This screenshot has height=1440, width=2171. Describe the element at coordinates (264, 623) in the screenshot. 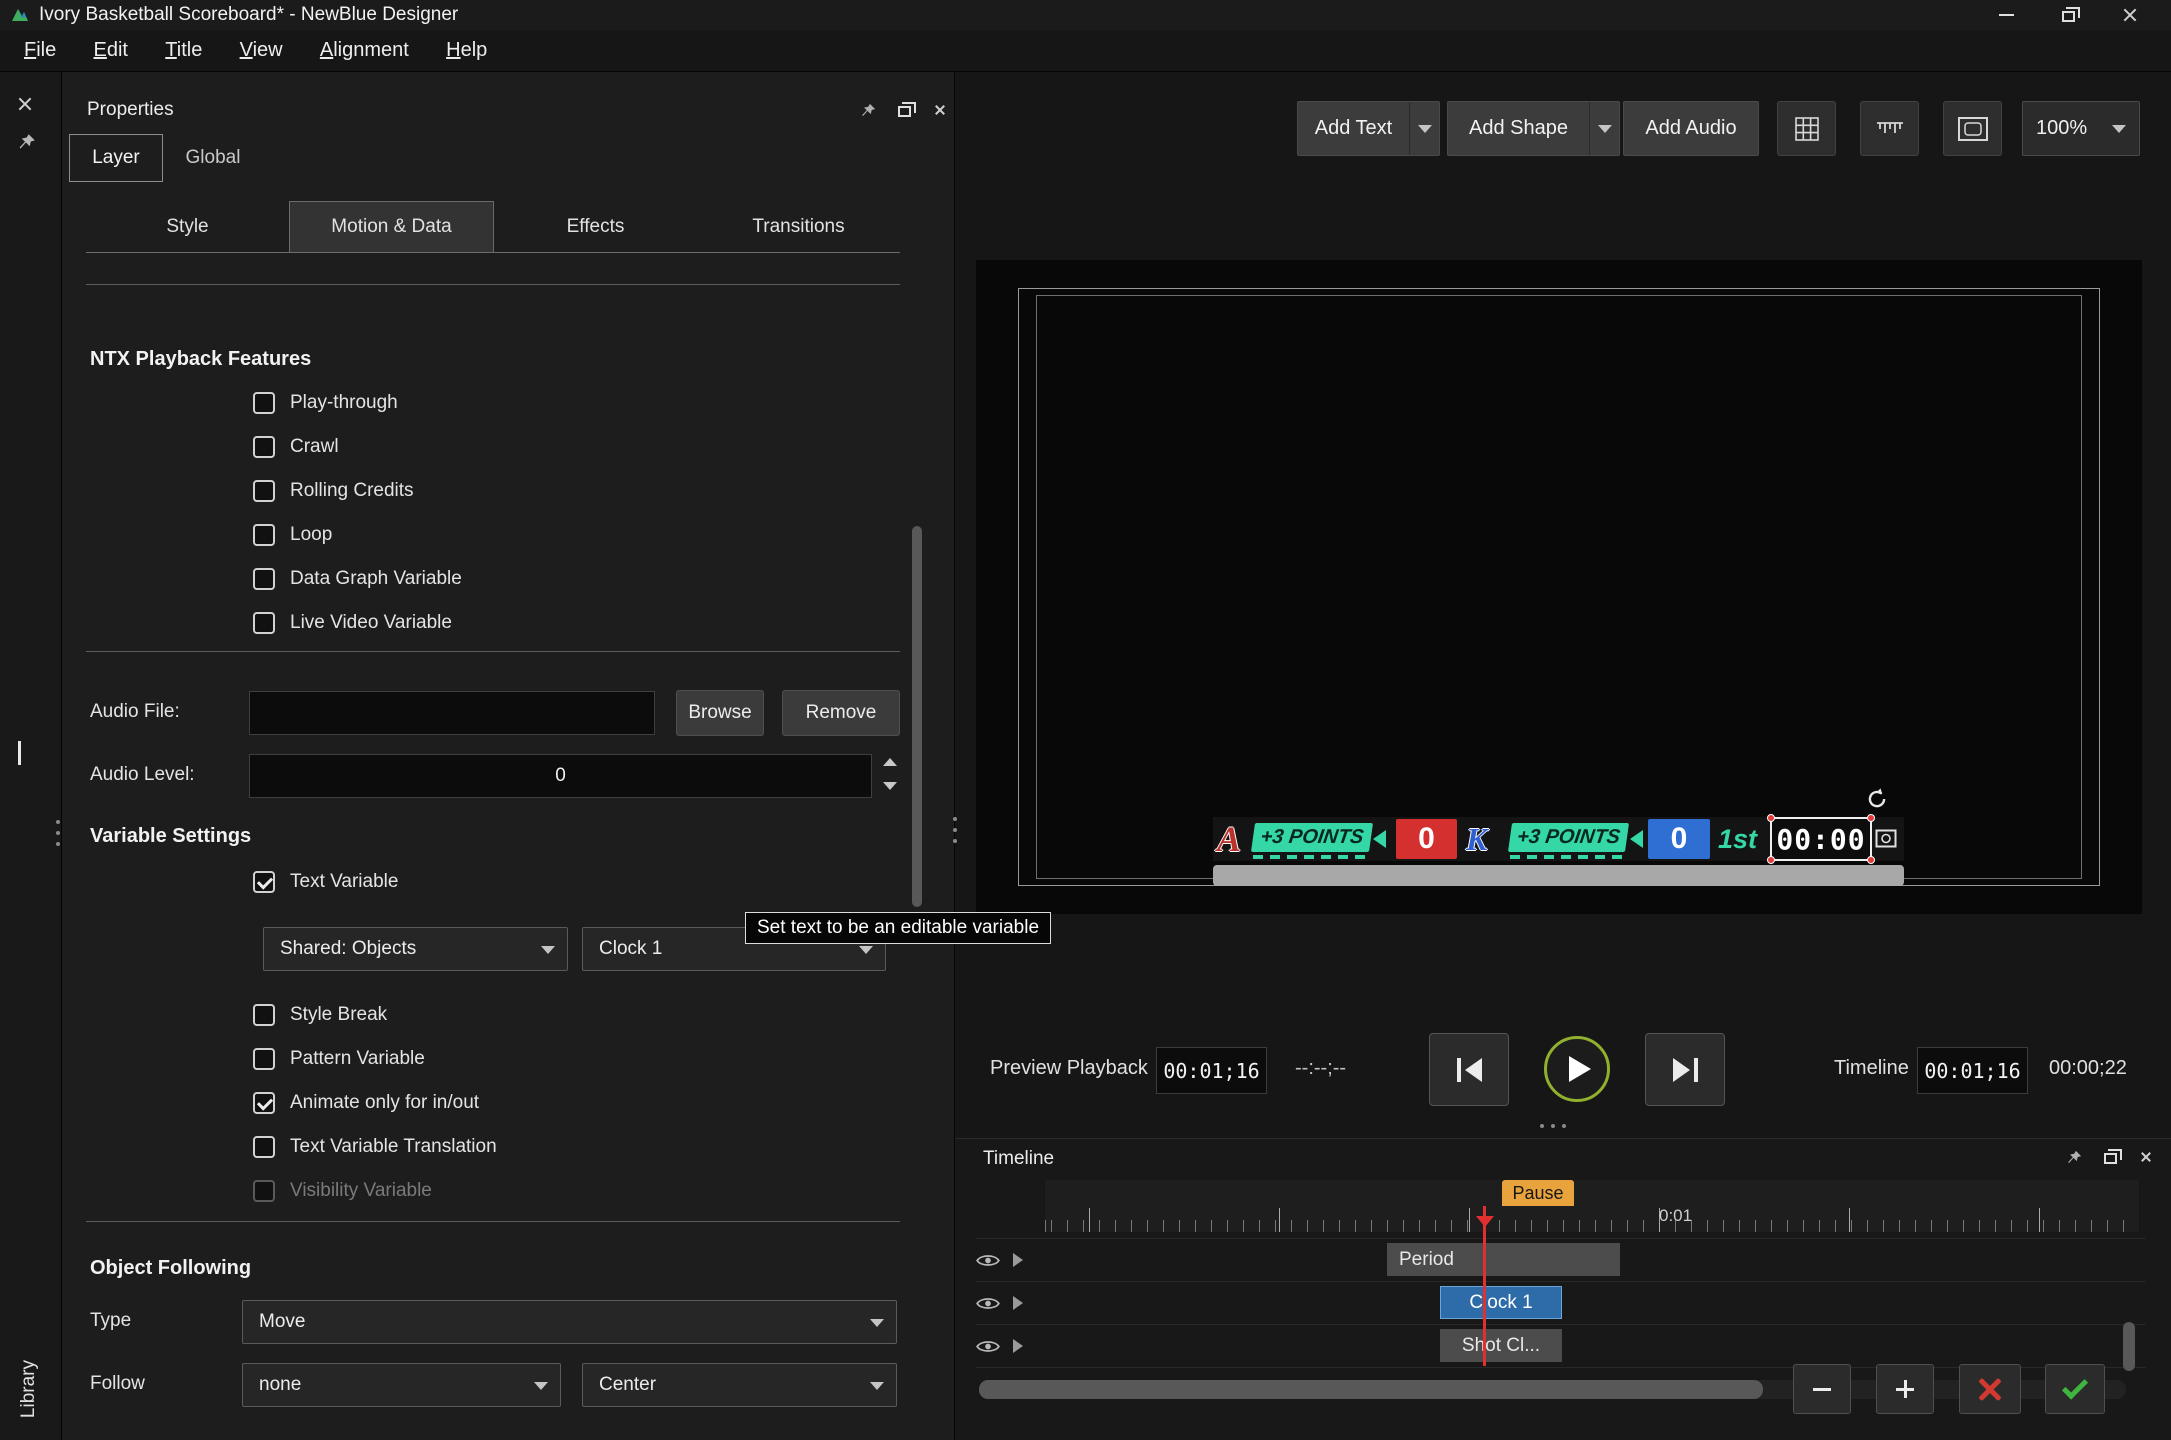

I see `checkbox-live-video-variable` at that location.